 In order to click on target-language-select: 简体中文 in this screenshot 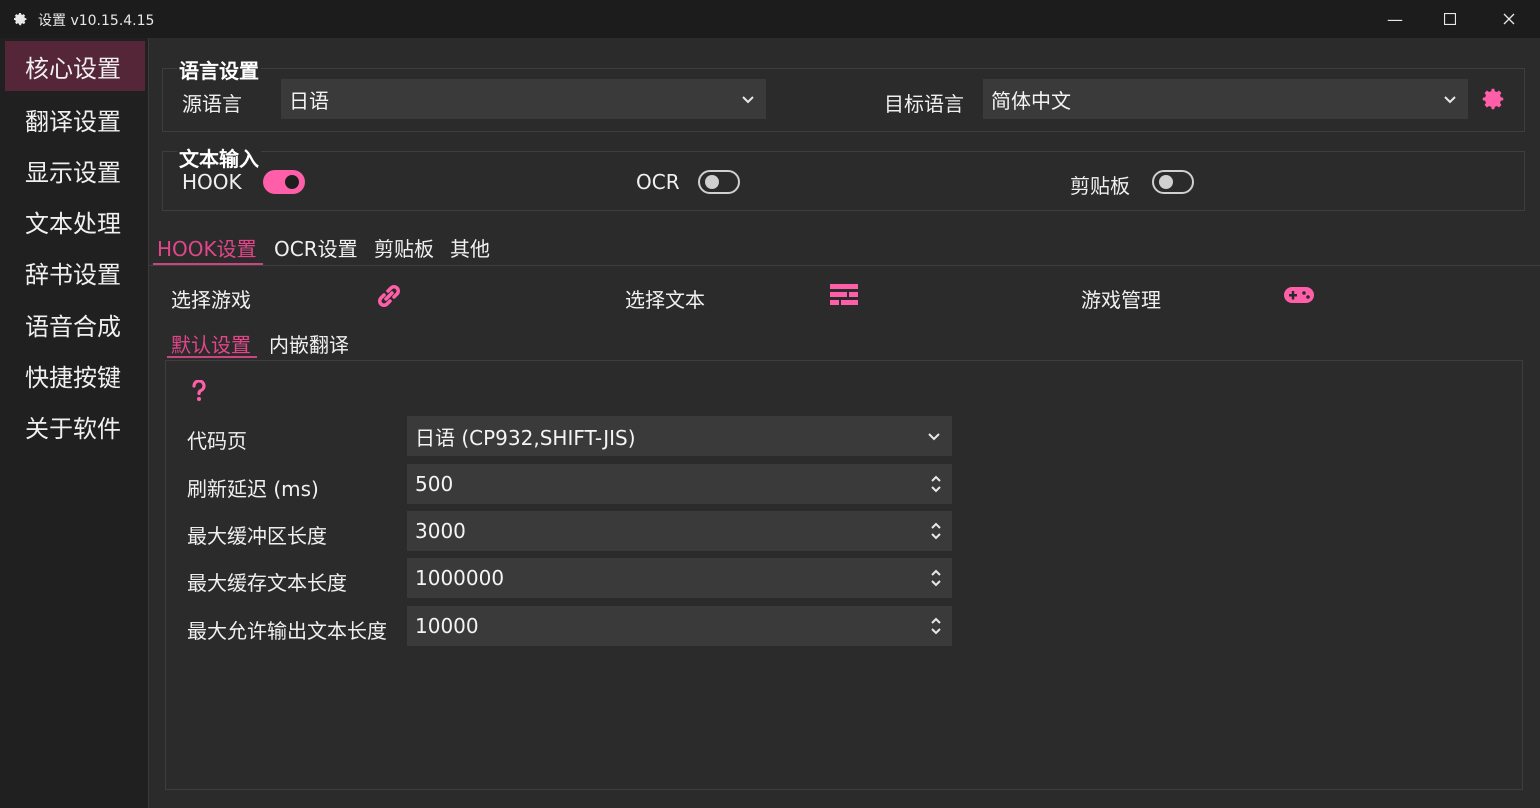, I will do `click(1225, 99)`.